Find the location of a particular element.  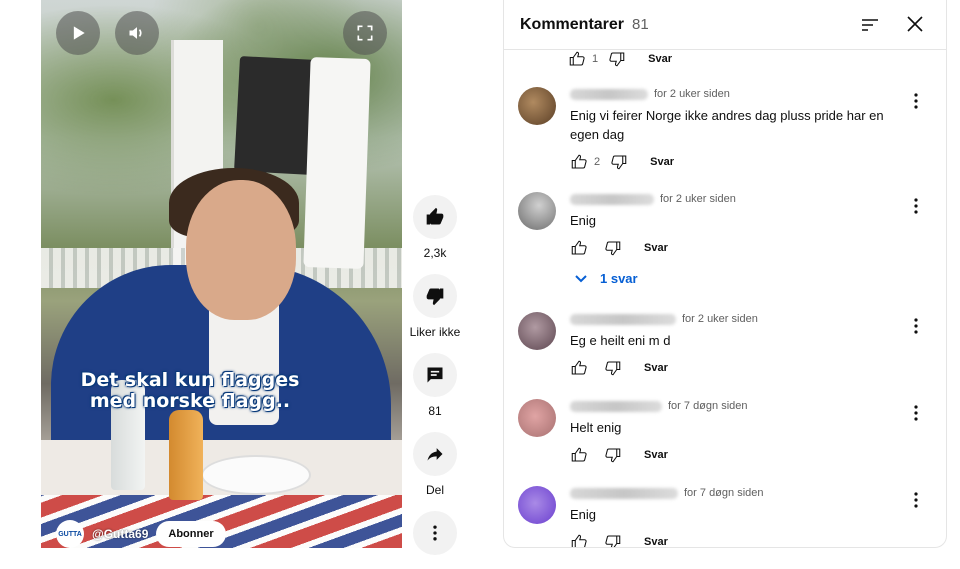

partial-comment-actions: 1 Svar is located at coordinates (620, 59).